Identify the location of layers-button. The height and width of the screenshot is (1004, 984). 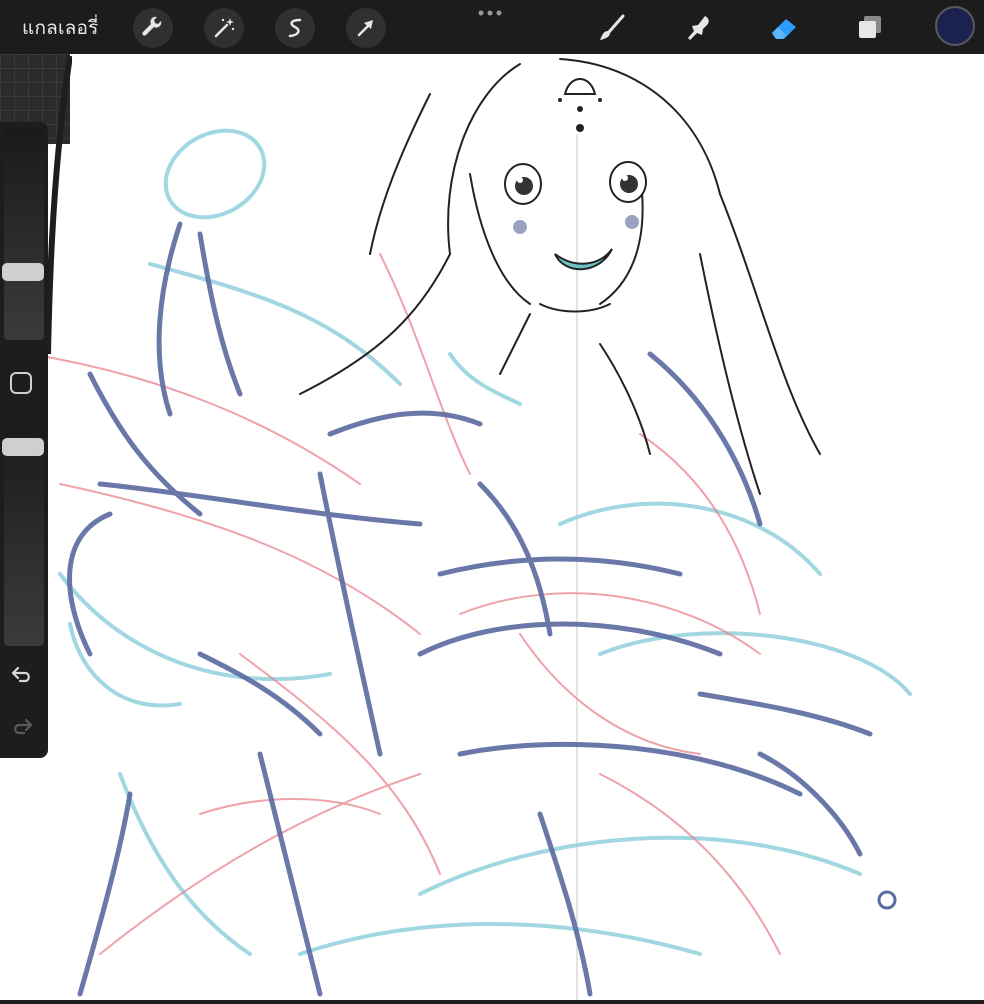
(870, 28).